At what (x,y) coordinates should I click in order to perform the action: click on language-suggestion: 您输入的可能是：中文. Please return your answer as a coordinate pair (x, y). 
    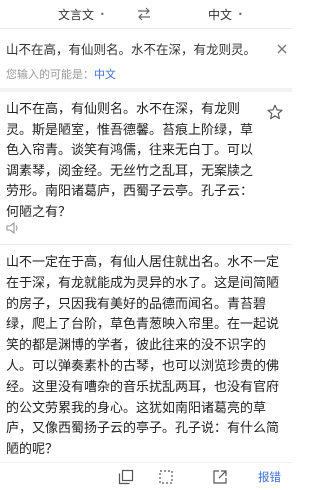
    Looking at the image, I should click on (61, 74).